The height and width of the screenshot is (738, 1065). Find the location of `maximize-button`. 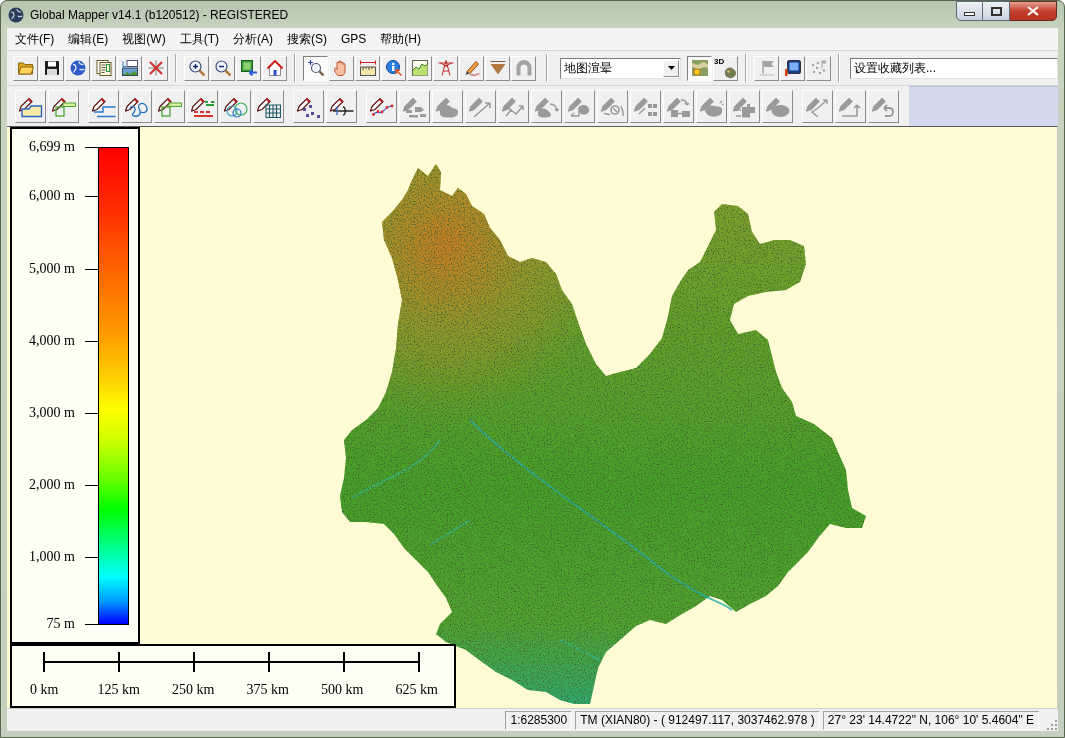

maximize-button is located at coordinates (996, 11).